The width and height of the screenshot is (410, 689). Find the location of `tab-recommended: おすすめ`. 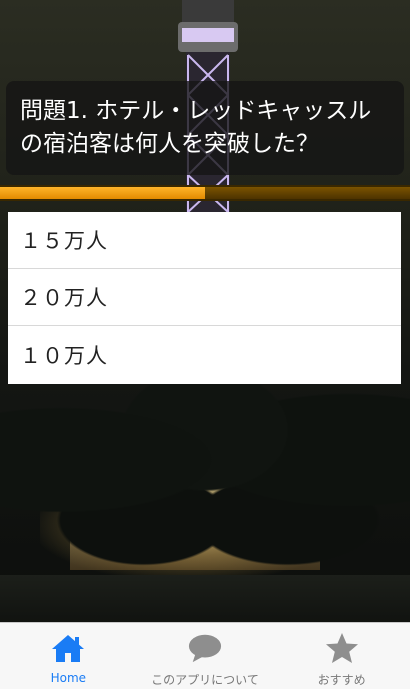

tab-recommended: おすすめ is located at coordinates (341, 656).